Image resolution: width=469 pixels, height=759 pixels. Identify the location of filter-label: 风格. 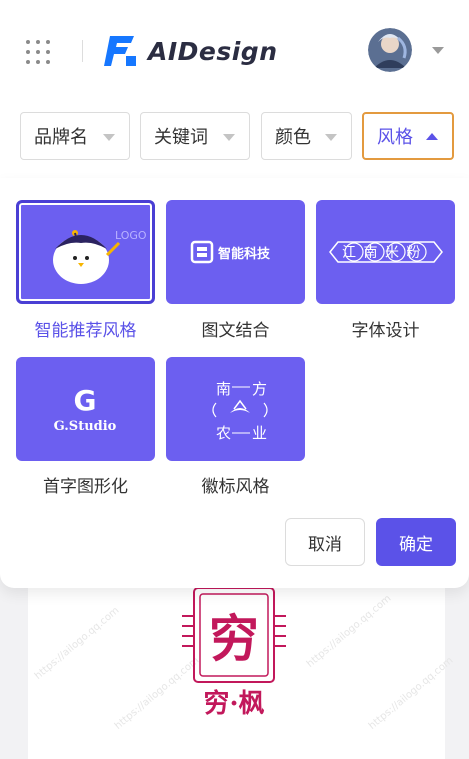
(395, 137).